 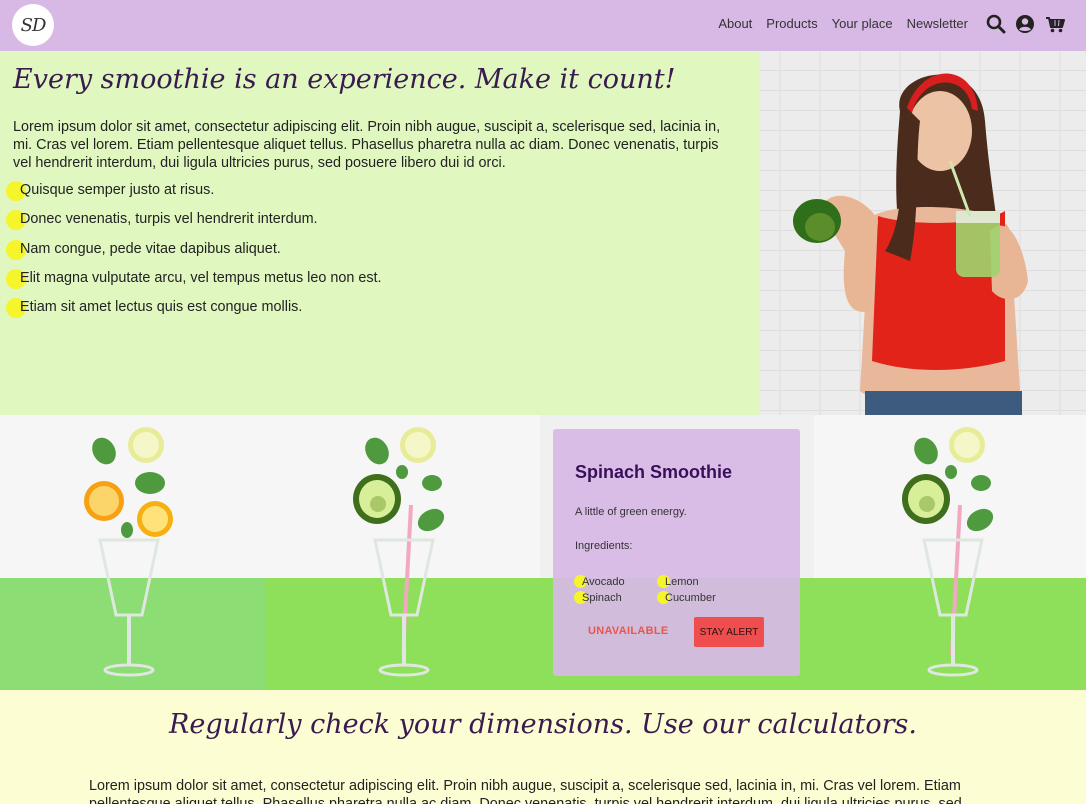 I want to click on ingredient-item: Cucumber, so click(x=686, y=597).